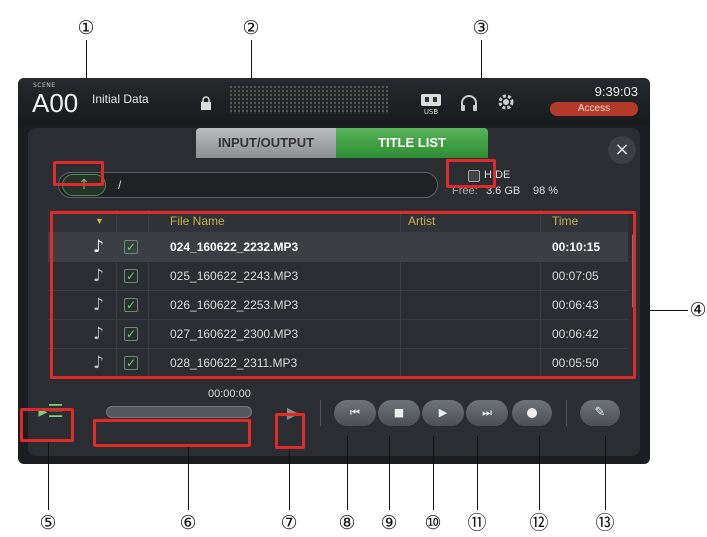 The width and height of the screenshot is (707, 537). I want to click on callout-10: ⑩, so click(433, 523).